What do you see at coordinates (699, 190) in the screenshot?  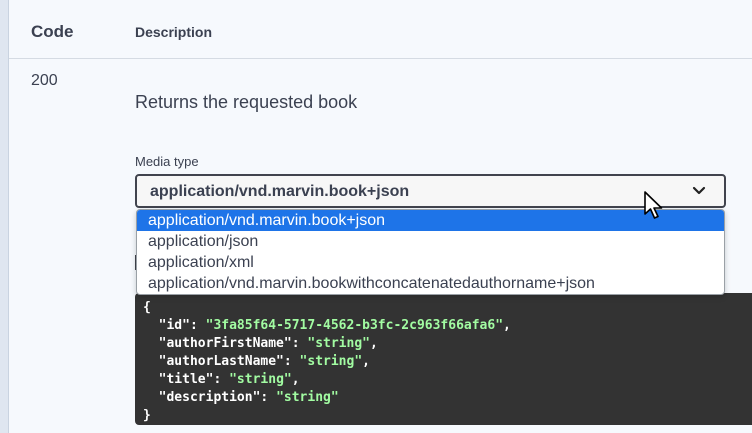 I see `chevron-down-icon` at bounding box center [699, 190].